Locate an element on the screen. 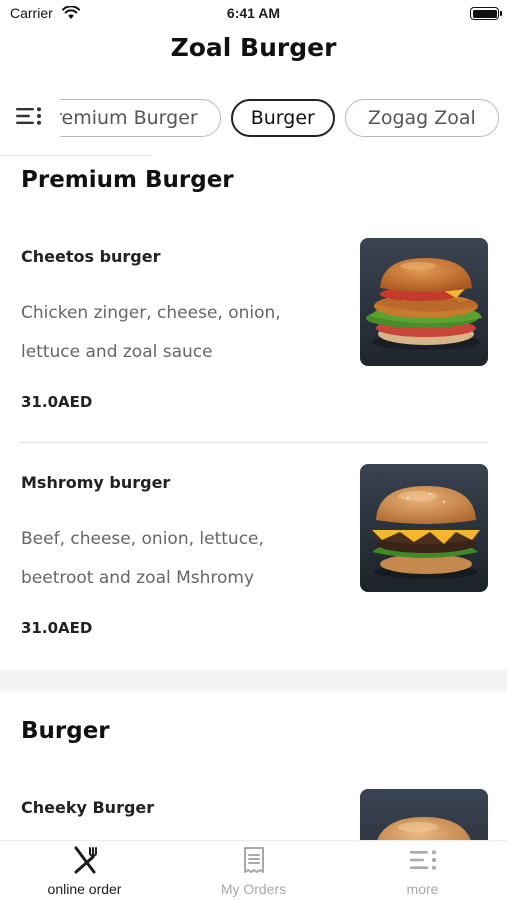  category-pill-premium-burger: Premium Burger is located at coordinates (140, 118).